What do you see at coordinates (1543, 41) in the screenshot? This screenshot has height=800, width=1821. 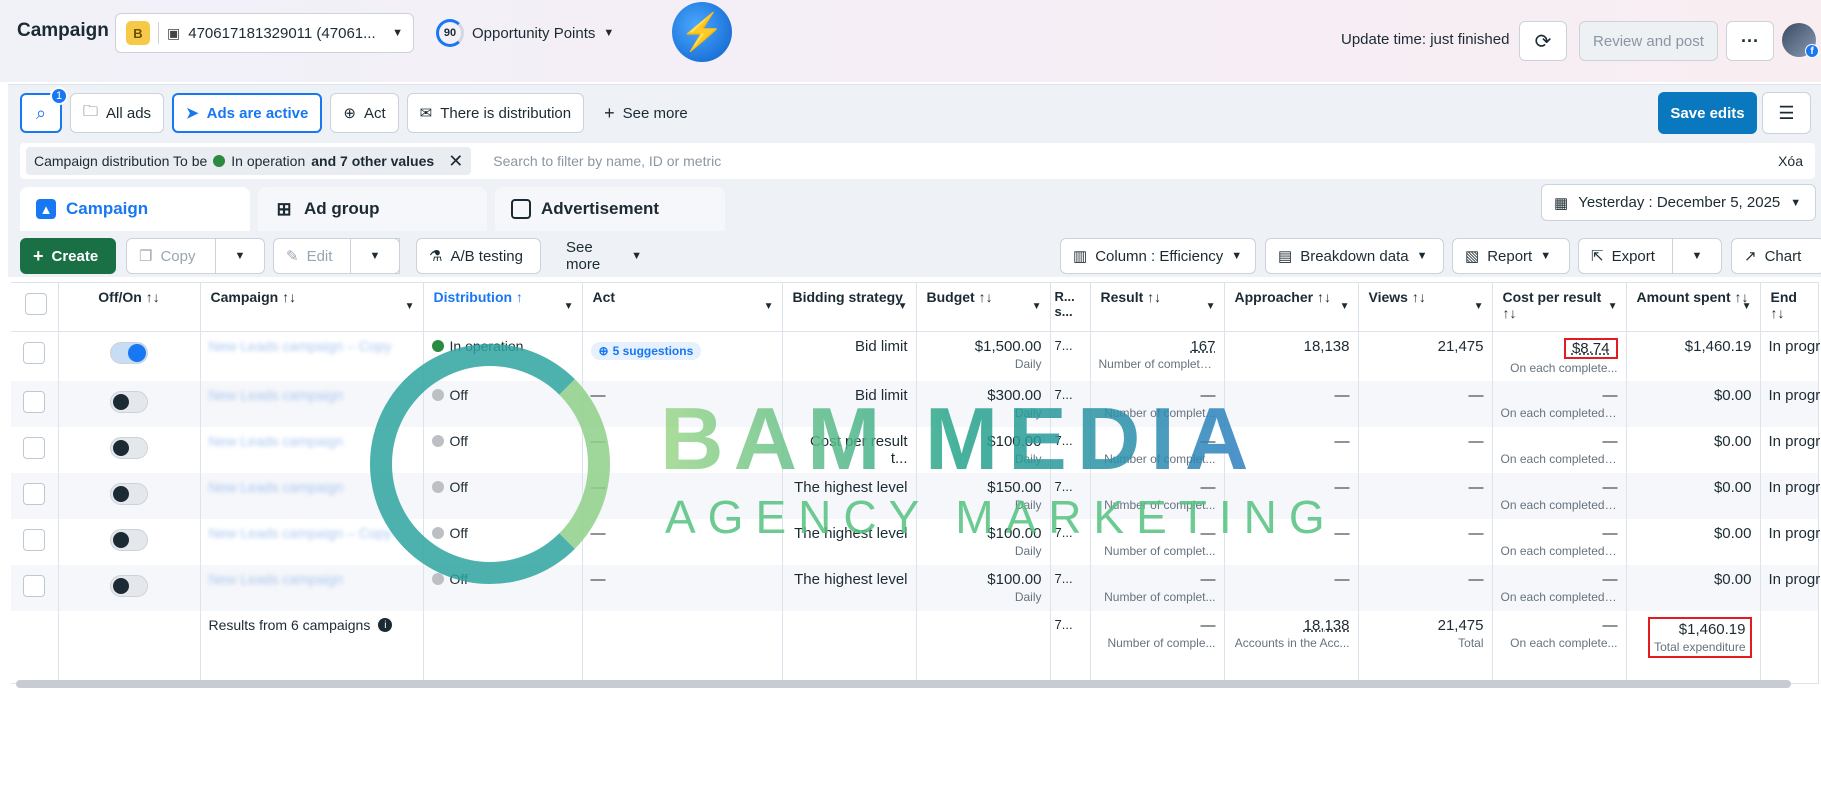 I see `refresh-button: ⟳` at bounding box center [1543, 41].